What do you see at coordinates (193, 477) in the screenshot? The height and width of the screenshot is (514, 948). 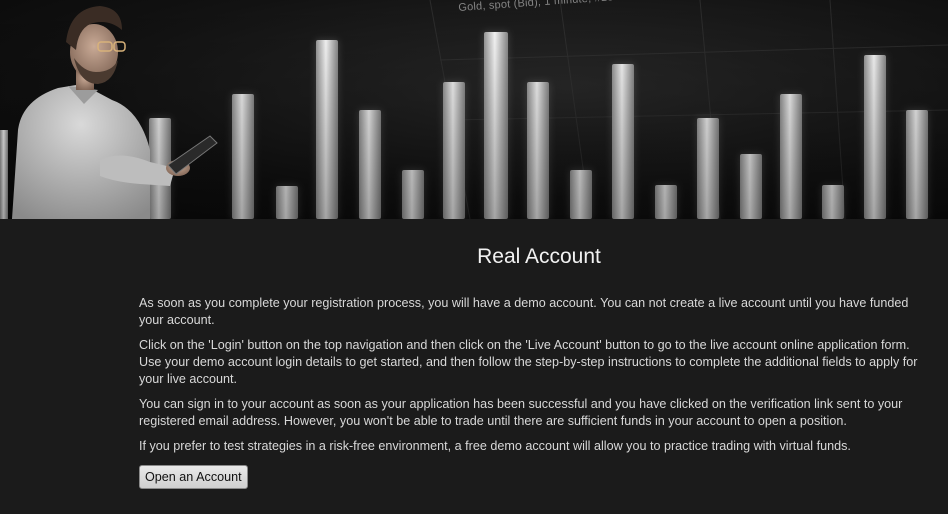 I see `open-account-button: Open an Account` at bounding box center [193, 477].